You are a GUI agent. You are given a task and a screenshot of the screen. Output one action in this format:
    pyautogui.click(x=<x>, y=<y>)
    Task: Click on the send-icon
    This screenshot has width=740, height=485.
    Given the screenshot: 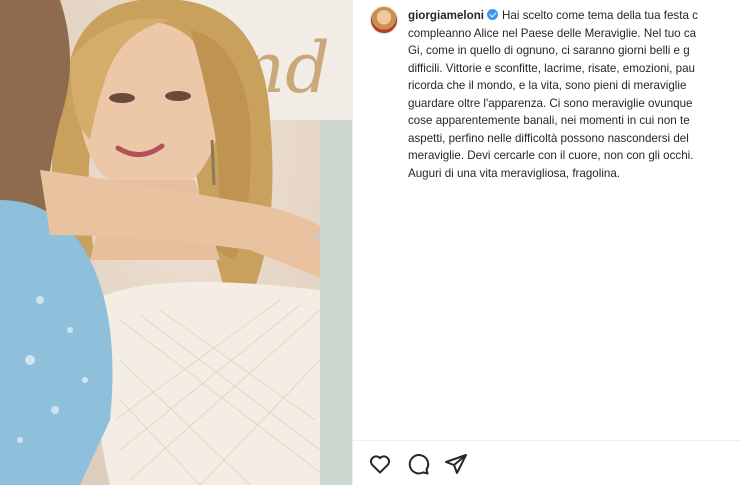 What is the action you would take?
    pyautogui.click(x=456, y=464)
    